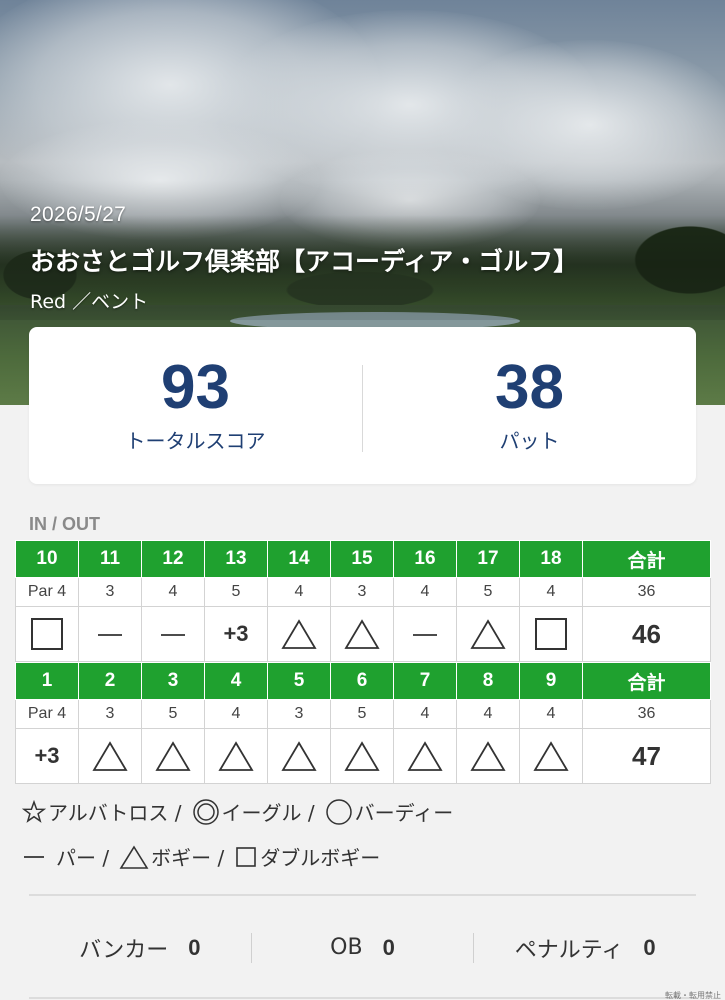  Describe the element at coordinates (110, 559) in the screenshot. I see `hole-number: 11` at that location.